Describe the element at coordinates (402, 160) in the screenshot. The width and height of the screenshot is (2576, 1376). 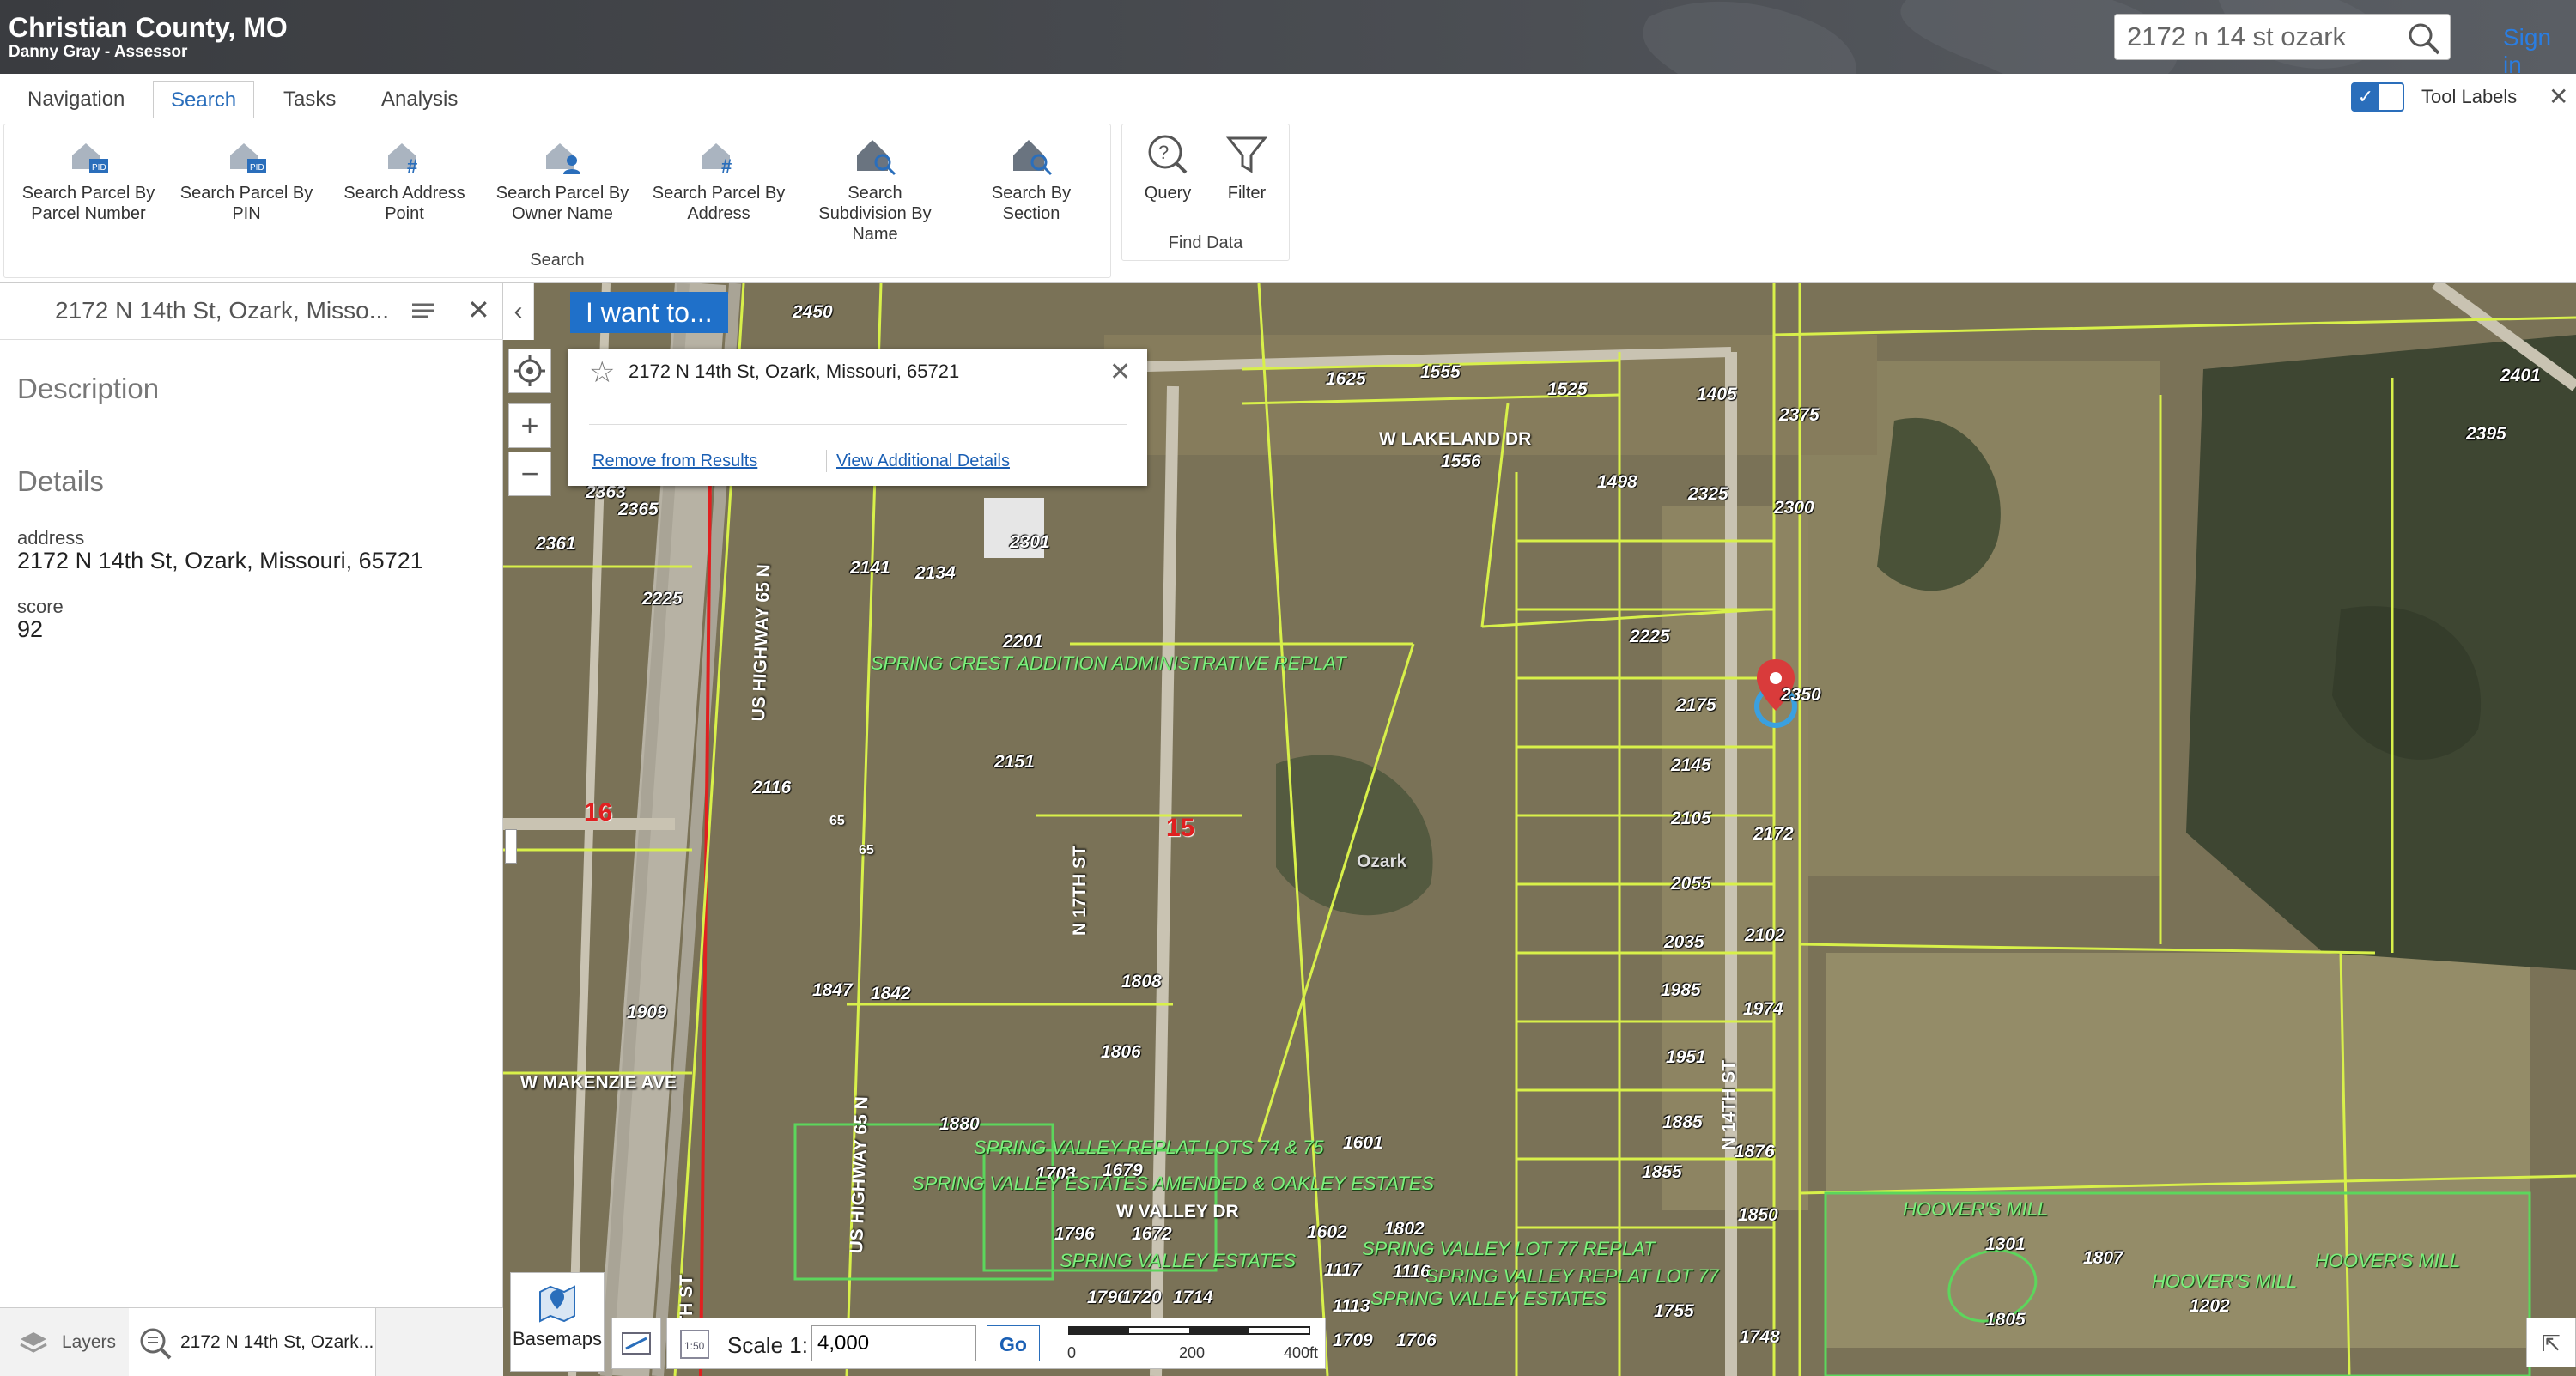
I see `address-point-icon: #` at that location.